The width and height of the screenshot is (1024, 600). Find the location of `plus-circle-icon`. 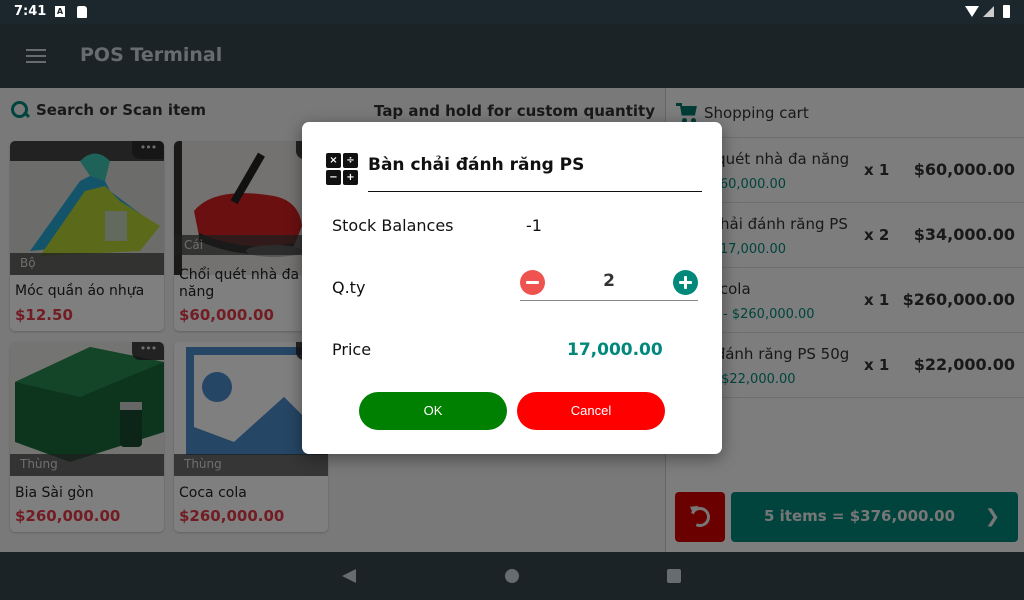

plus-circle-icon is located at coordinates (685, 282).